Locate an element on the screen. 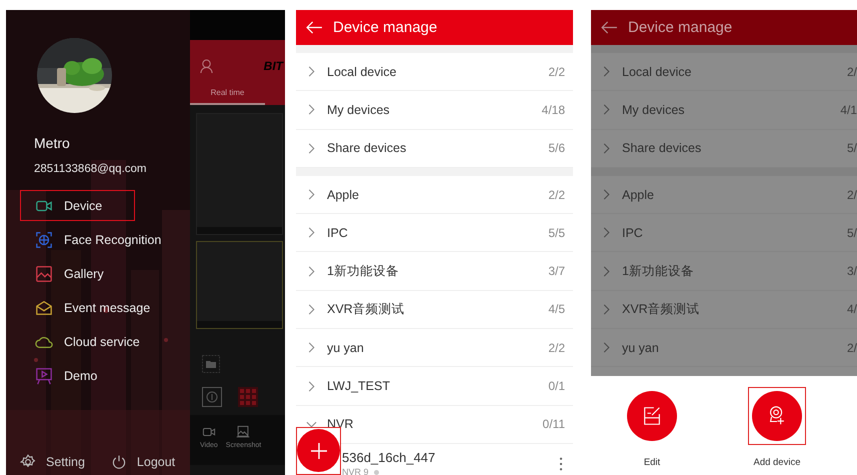 The image size is (857, 475). group-name: LWJ_TEST is located at coordinates (359, 386).